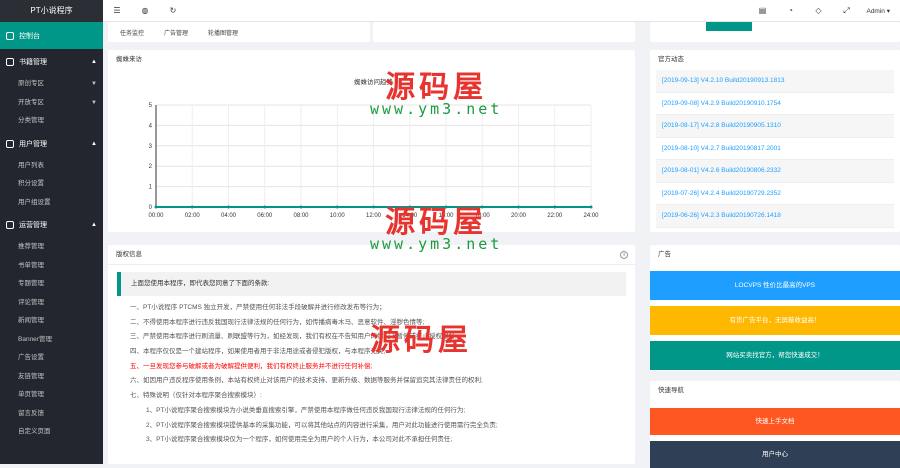  What do you see at coordinates (775, 171) in the screenshot?
I see `news-item: [2019-08-01] V4.2.6 Build20190806.2332` at bounding box center [775, 171].